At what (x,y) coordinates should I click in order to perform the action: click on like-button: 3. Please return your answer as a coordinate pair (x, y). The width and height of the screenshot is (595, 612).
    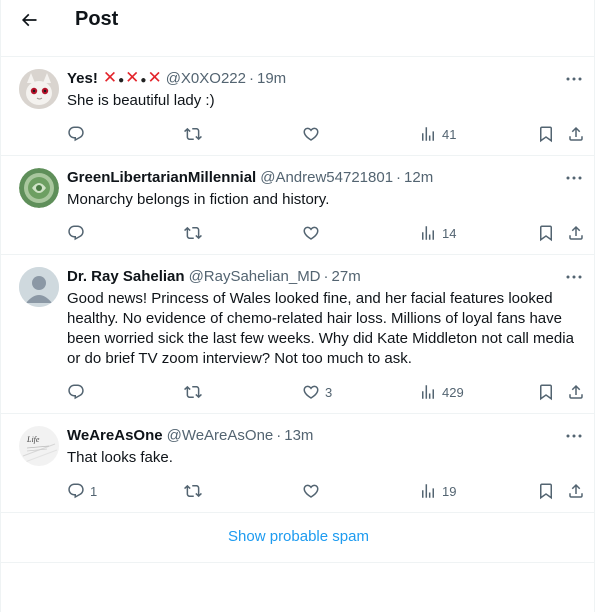
    Looking at the image, I should click on (317, 392).